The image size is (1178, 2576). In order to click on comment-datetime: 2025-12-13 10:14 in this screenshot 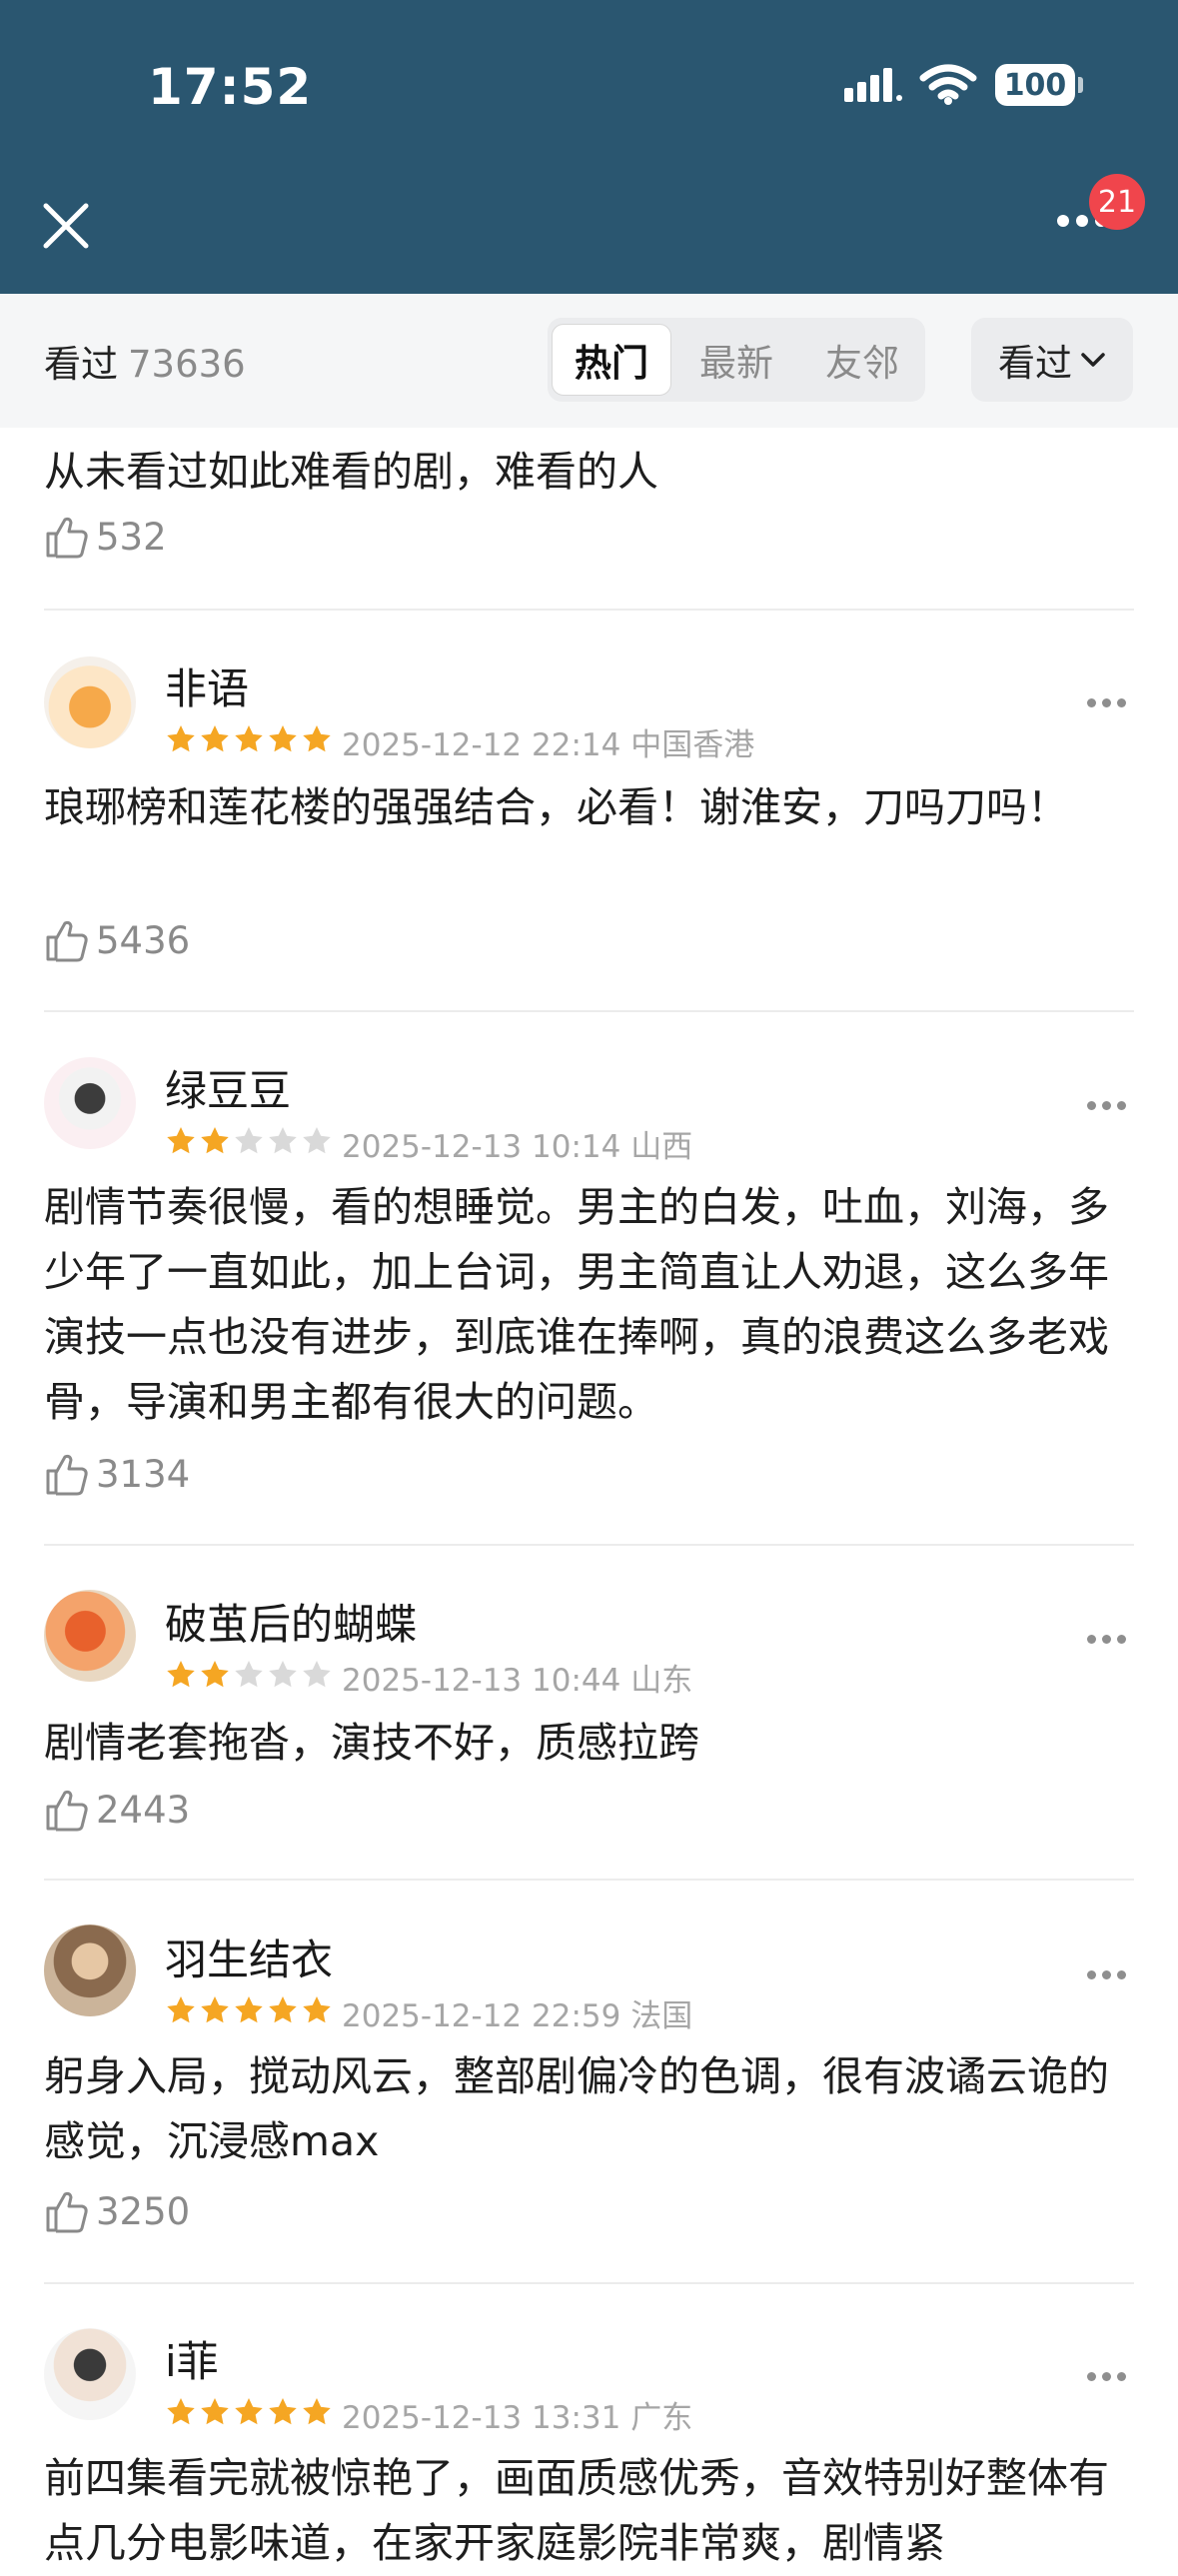, I will do `click(481, 1147)`.